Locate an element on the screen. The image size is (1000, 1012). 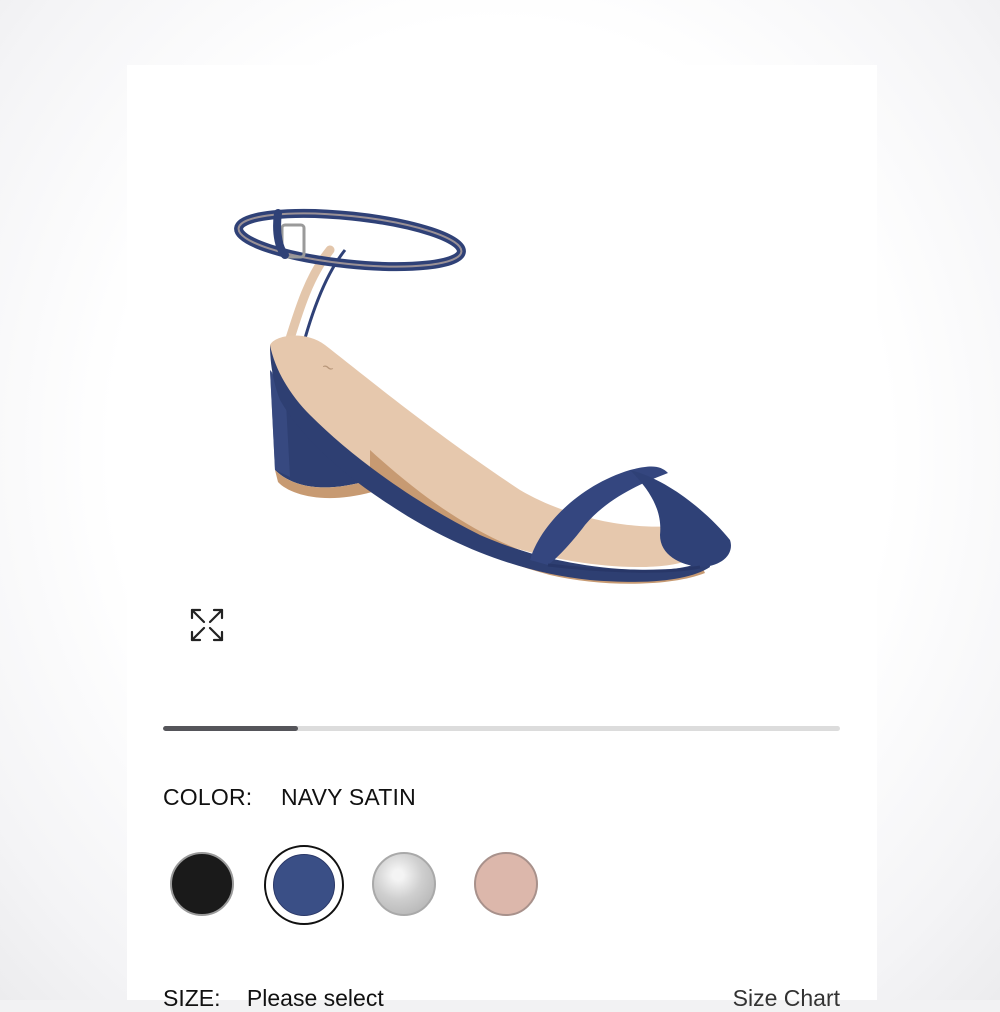
size-chart-link: Size Chart is located at coordinates (786, 998).